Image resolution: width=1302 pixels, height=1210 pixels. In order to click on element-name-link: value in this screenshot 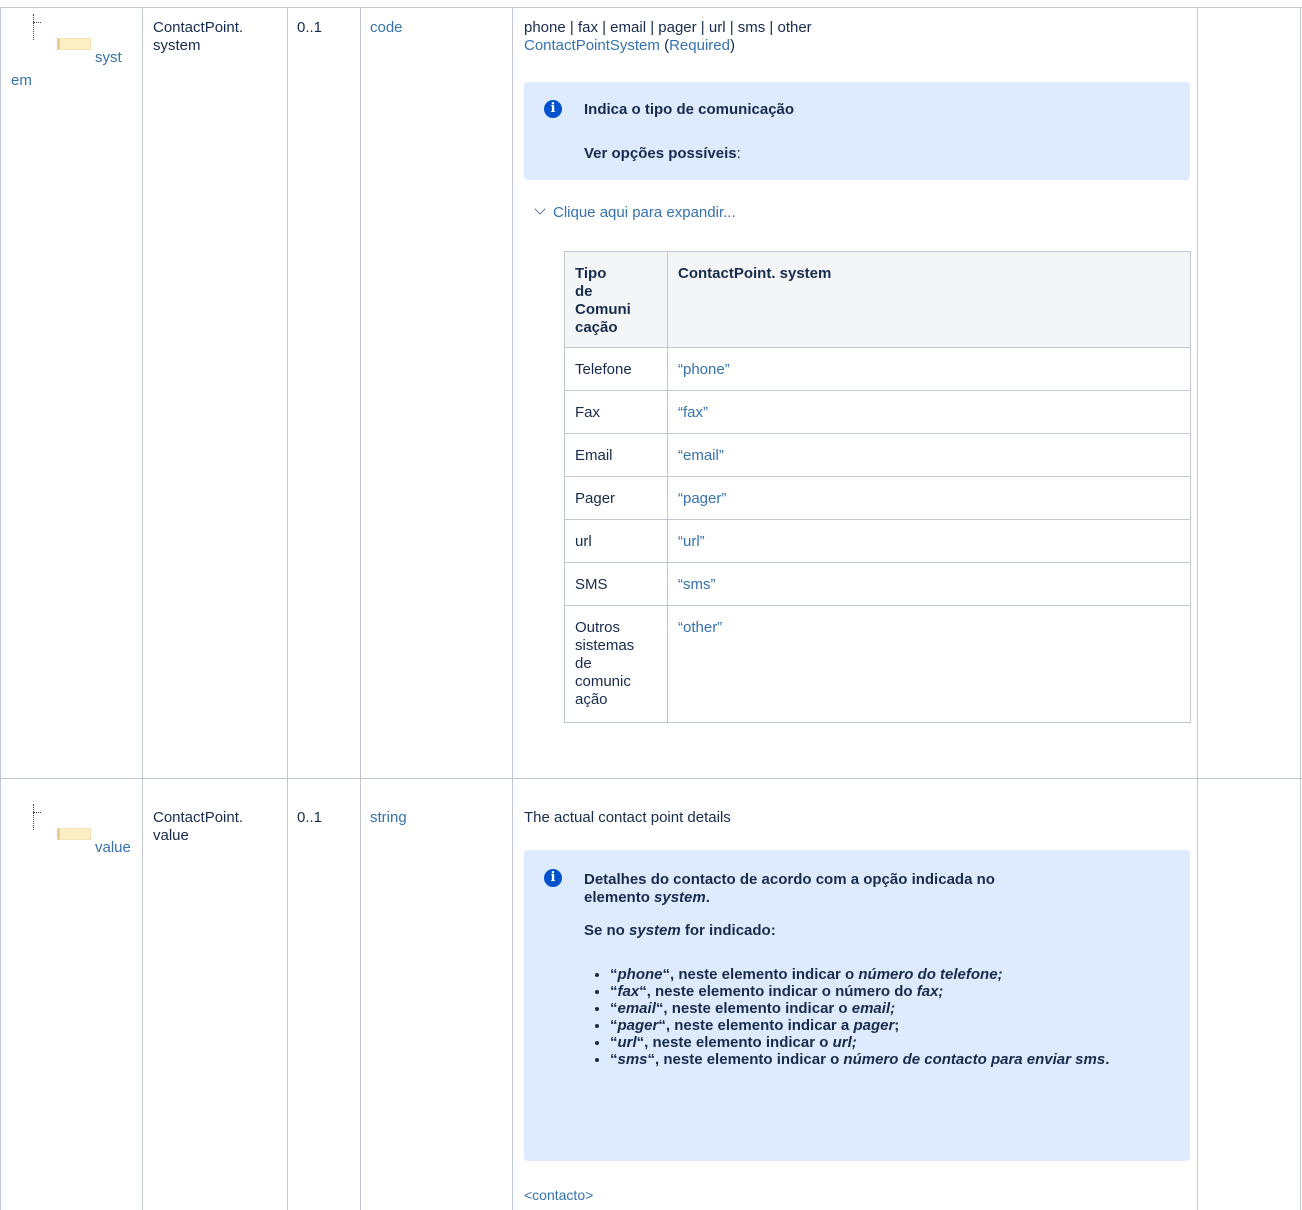, I will do `click(113, 848)`.